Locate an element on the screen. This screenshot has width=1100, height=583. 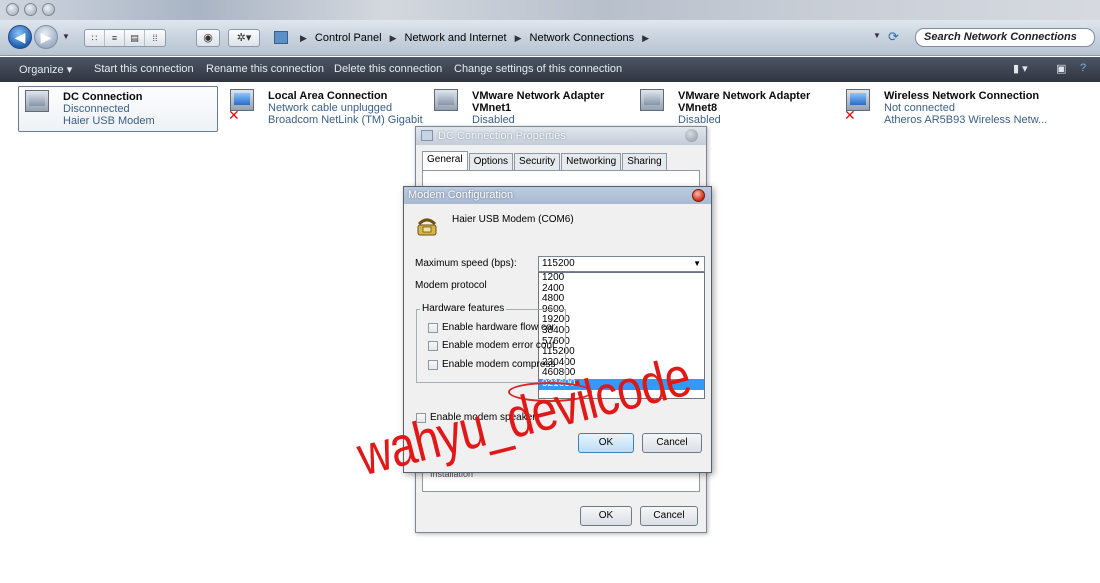
compression-checkbox is located at coordinates (433, 365).